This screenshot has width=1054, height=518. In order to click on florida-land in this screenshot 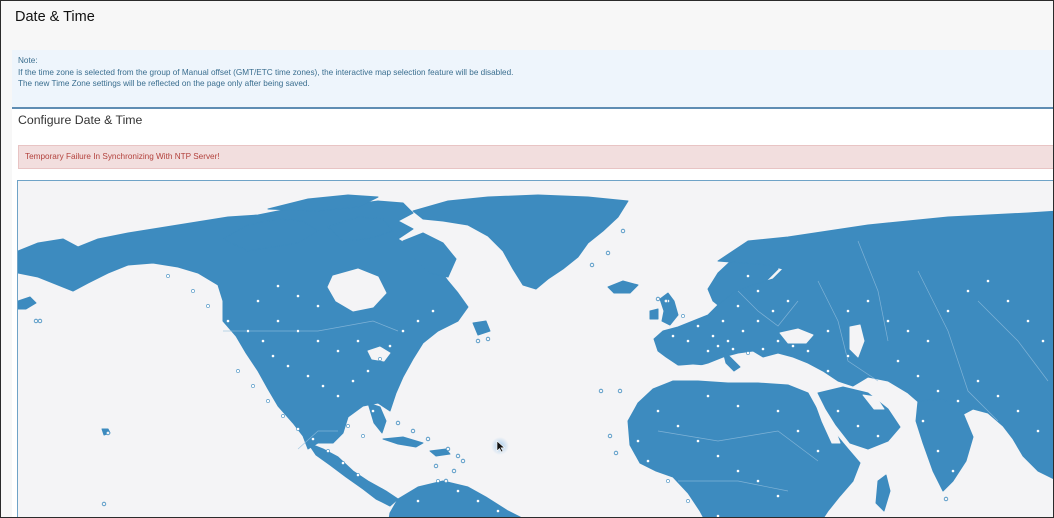, I will do `click(377, 418)`.